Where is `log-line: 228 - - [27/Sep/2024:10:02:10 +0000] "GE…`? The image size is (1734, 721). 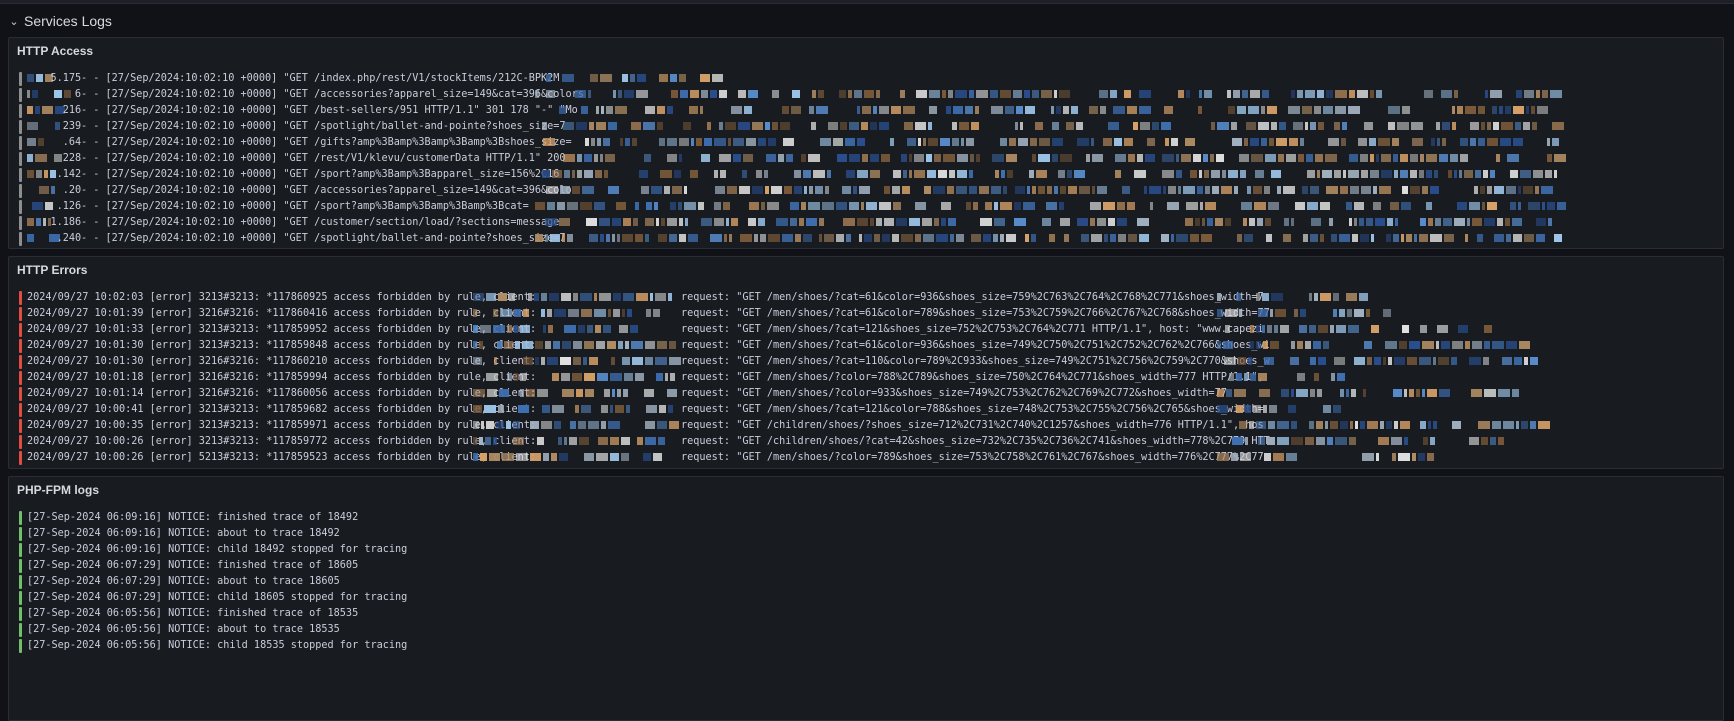
log-line: 228 - - [27/Sep/2024:10:02:10 +0000] "GE… is located at coordinates (868, 159).